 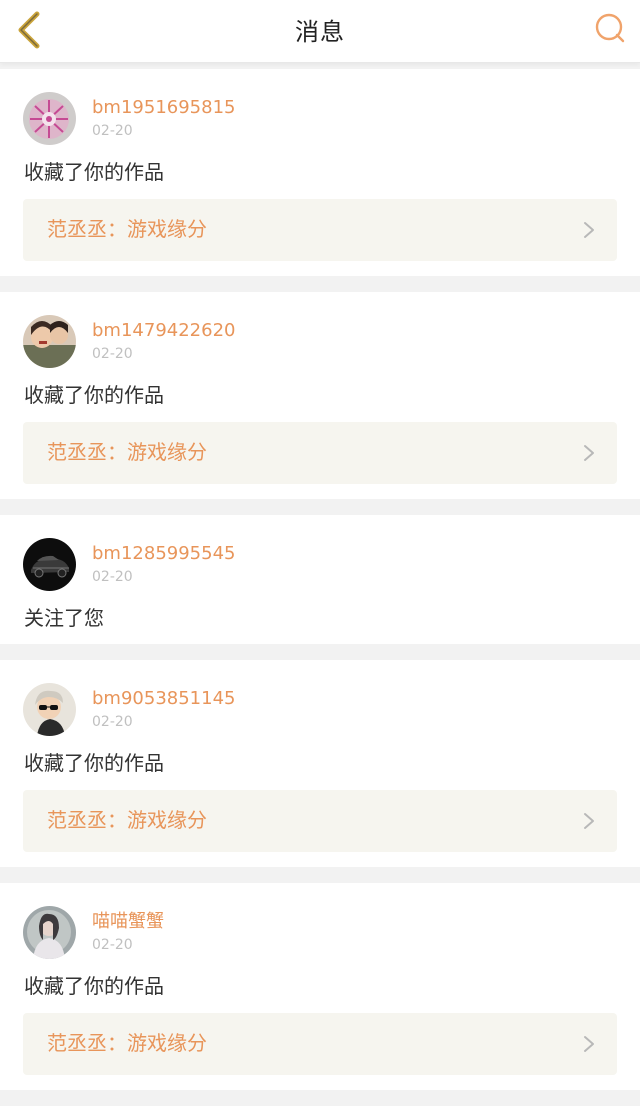 I want to click on search-button, so click(x=610, y=28).